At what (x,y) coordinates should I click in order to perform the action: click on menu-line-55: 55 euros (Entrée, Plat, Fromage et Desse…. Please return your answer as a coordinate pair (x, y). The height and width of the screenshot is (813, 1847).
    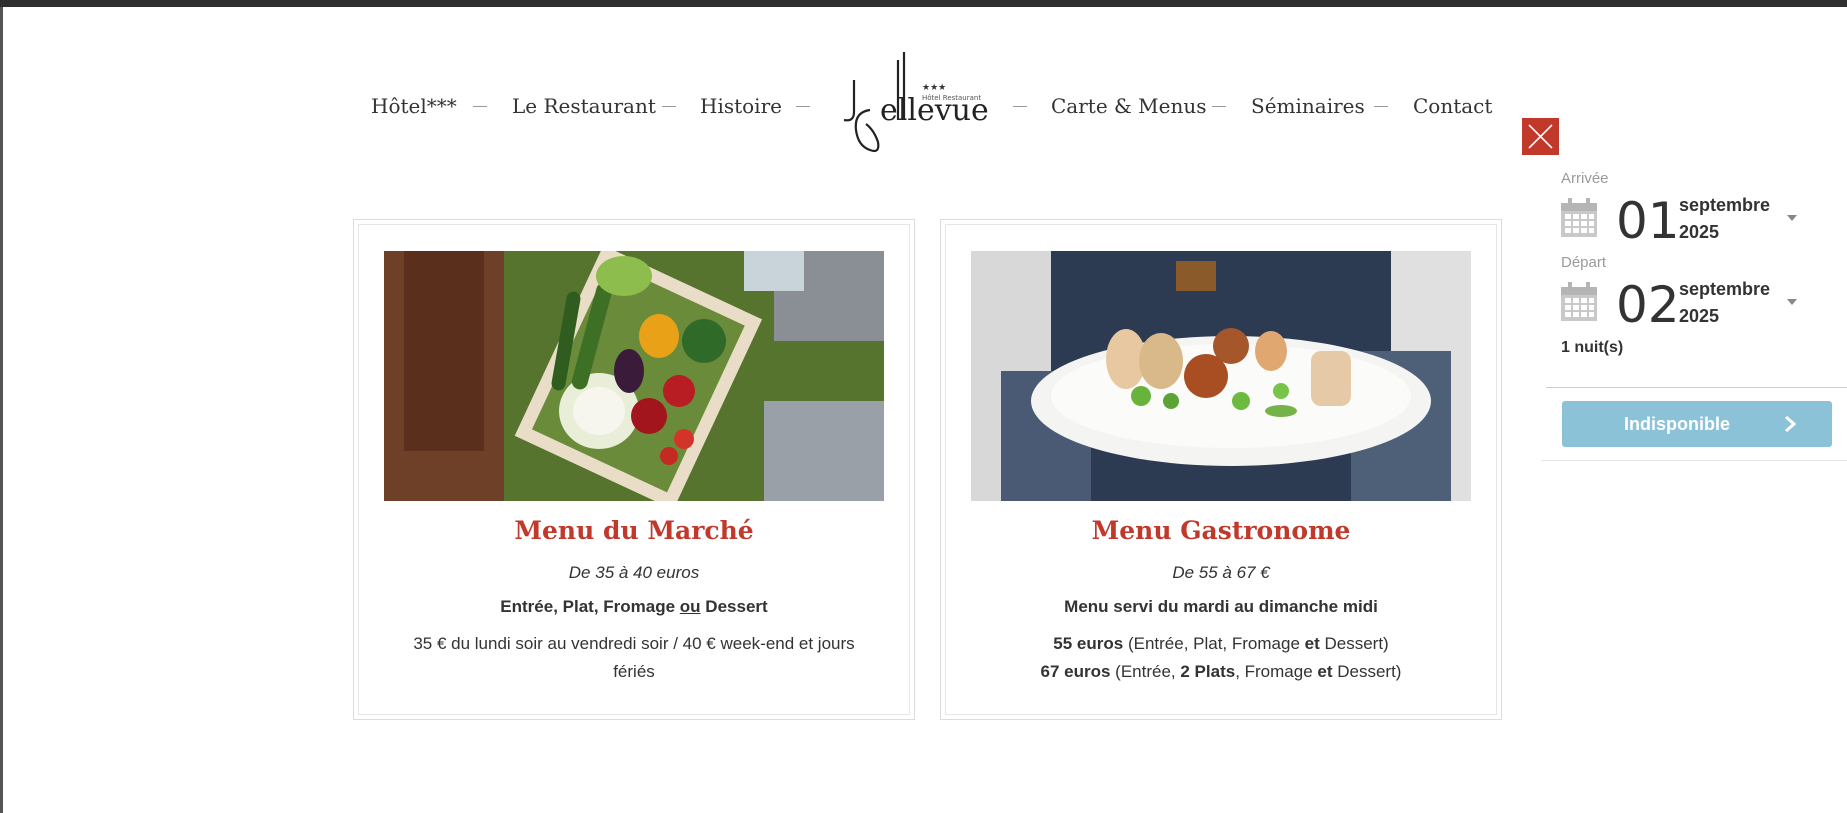
    Looking at the image, I should click on (1221, 643).